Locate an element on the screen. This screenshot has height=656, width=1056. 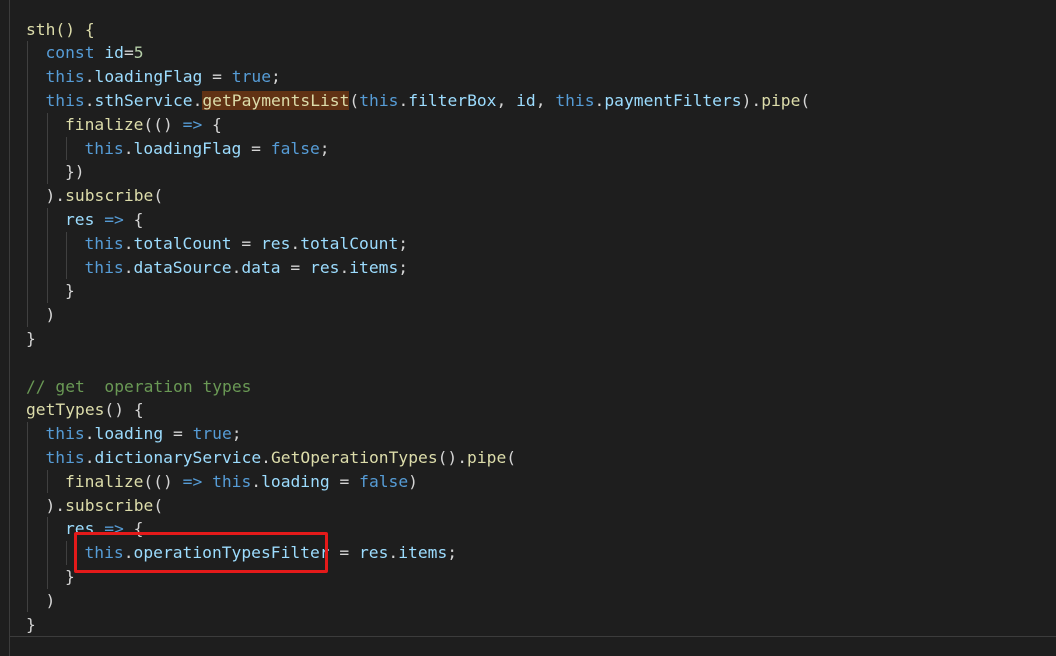
code-line: const id=5 is located at coordinates (95, 53).